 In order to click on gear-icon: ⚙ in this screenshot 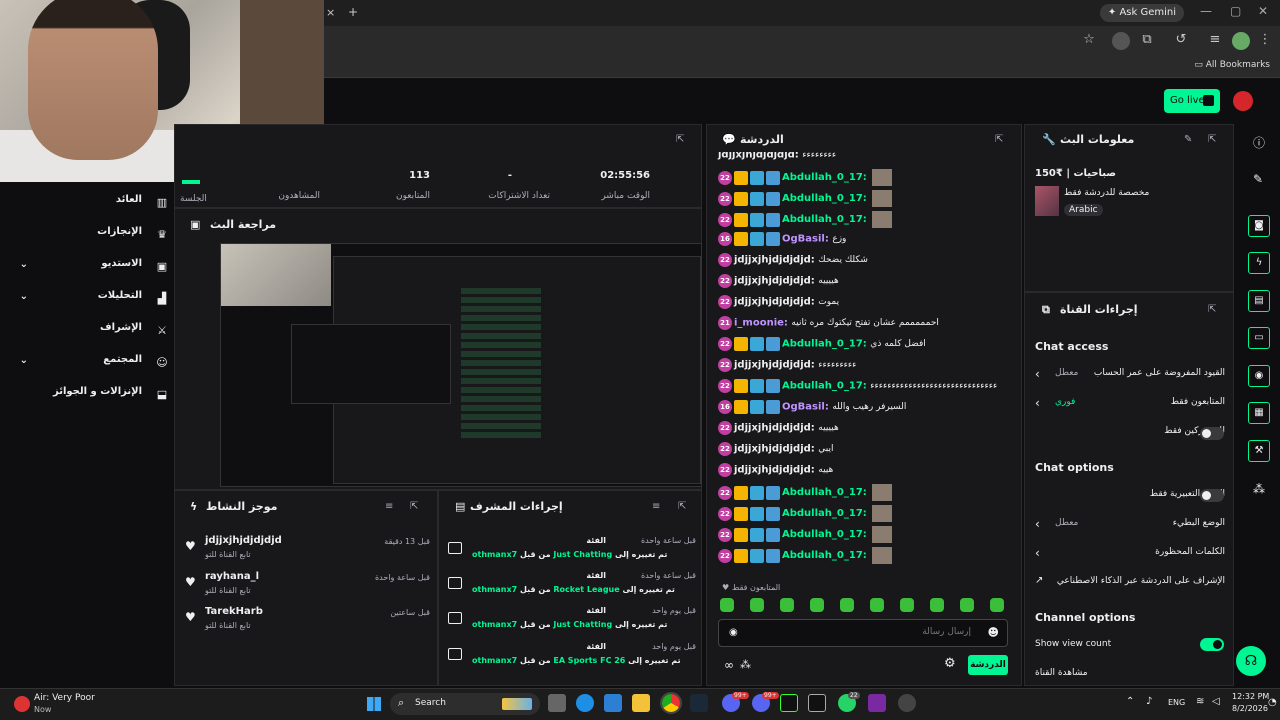, I will do `click(950, 663)`.